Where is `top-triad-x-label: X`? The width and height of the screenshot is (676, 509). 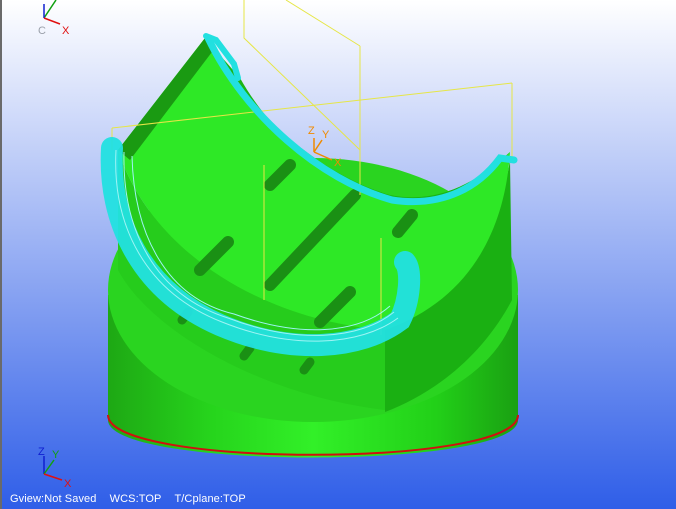
top-triad-x-label: X is located at coordinates (66, 31).